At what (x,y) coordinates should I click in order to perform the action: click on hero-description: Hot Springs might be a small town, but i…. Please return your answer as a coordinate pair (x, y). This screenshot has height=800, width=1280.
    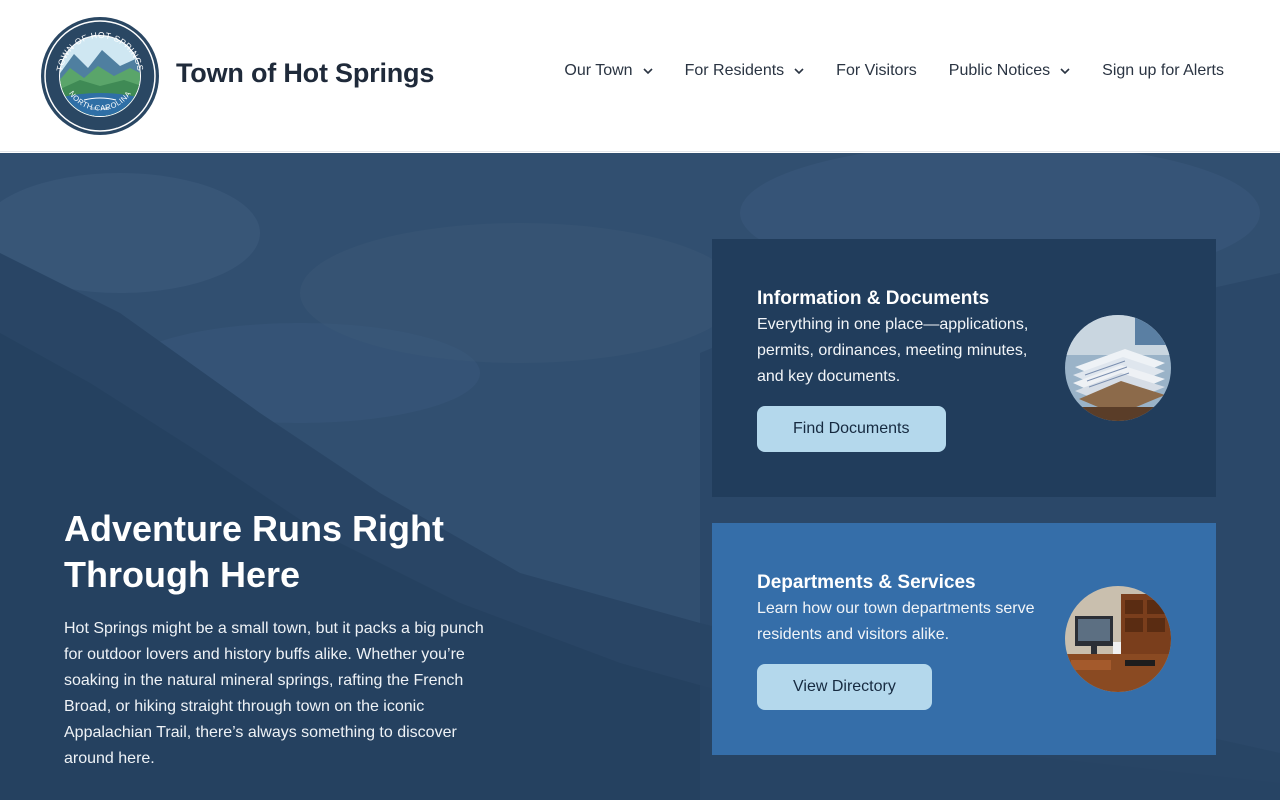
    Looking at the image, I should click on (274, 693).